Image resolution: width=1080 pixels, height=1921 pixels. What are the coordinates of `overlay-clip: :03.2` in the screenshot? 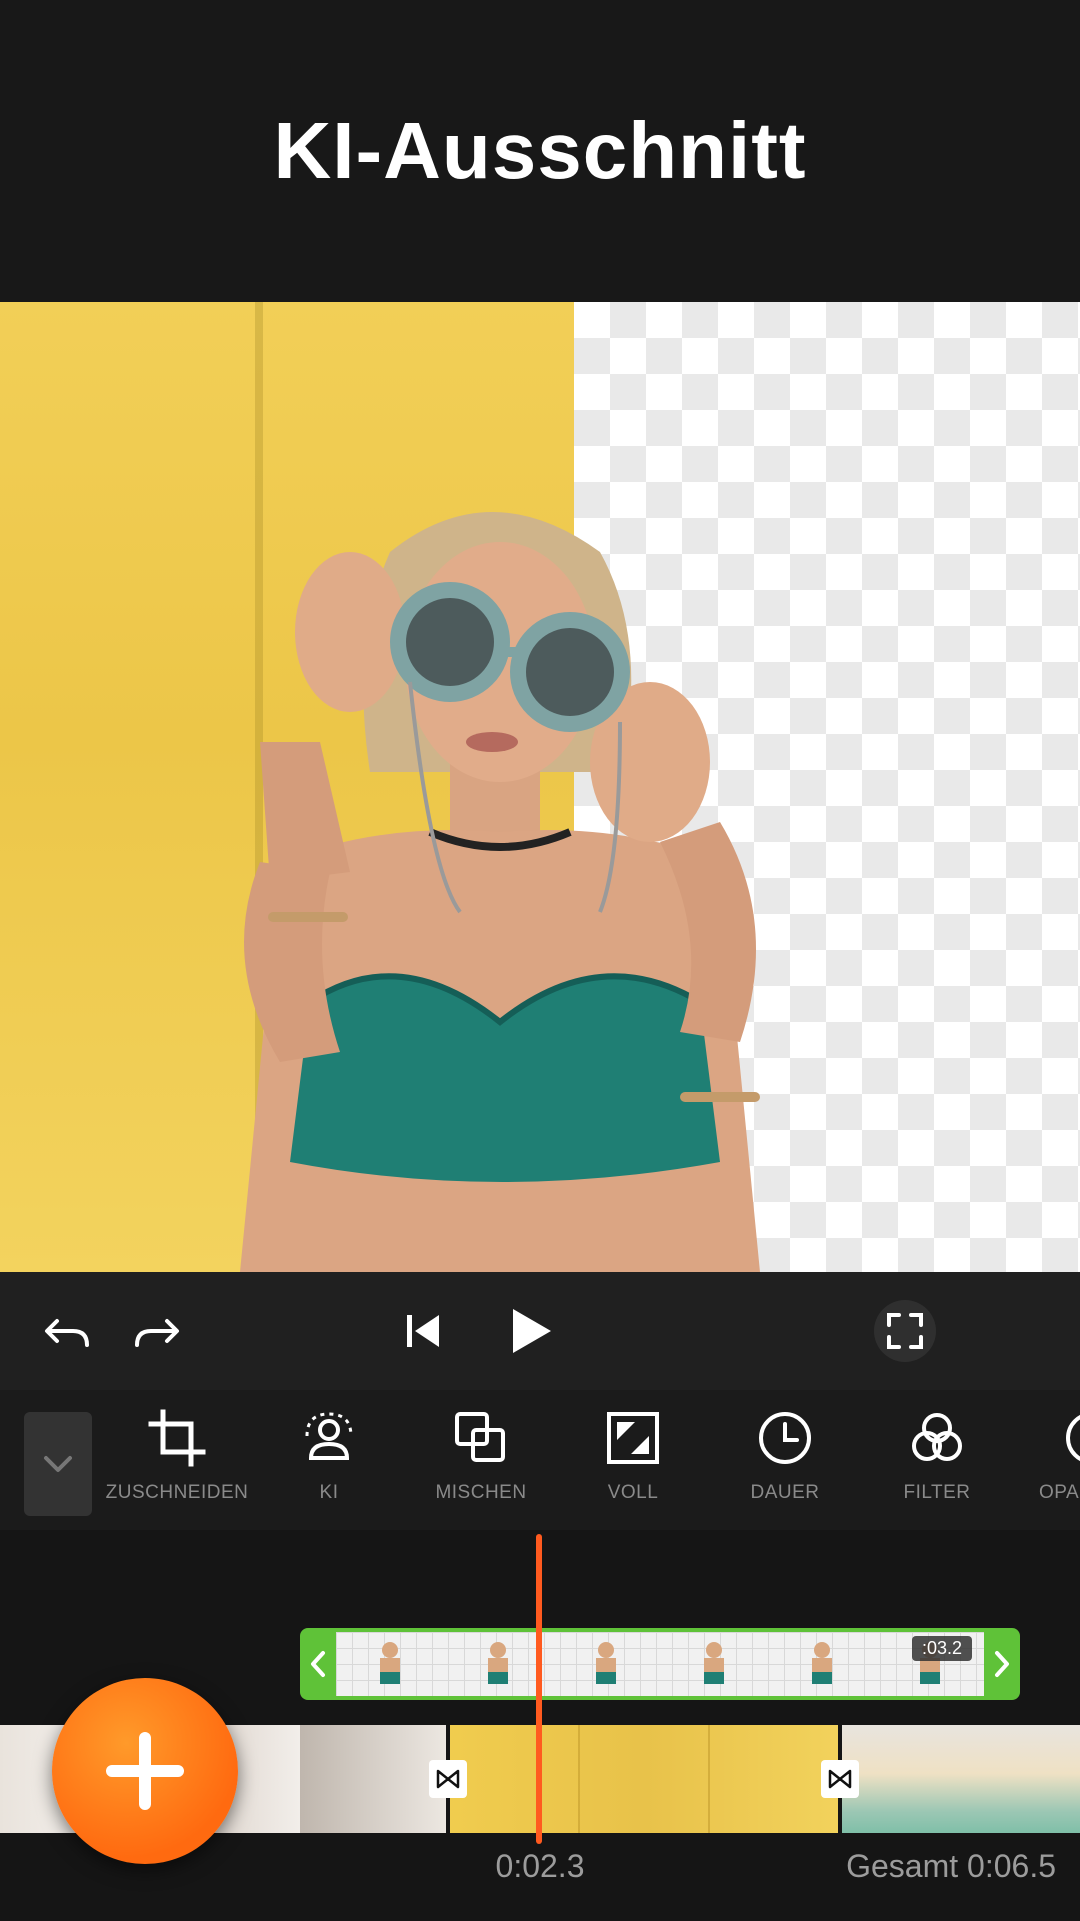 It's located at (660, 1664).